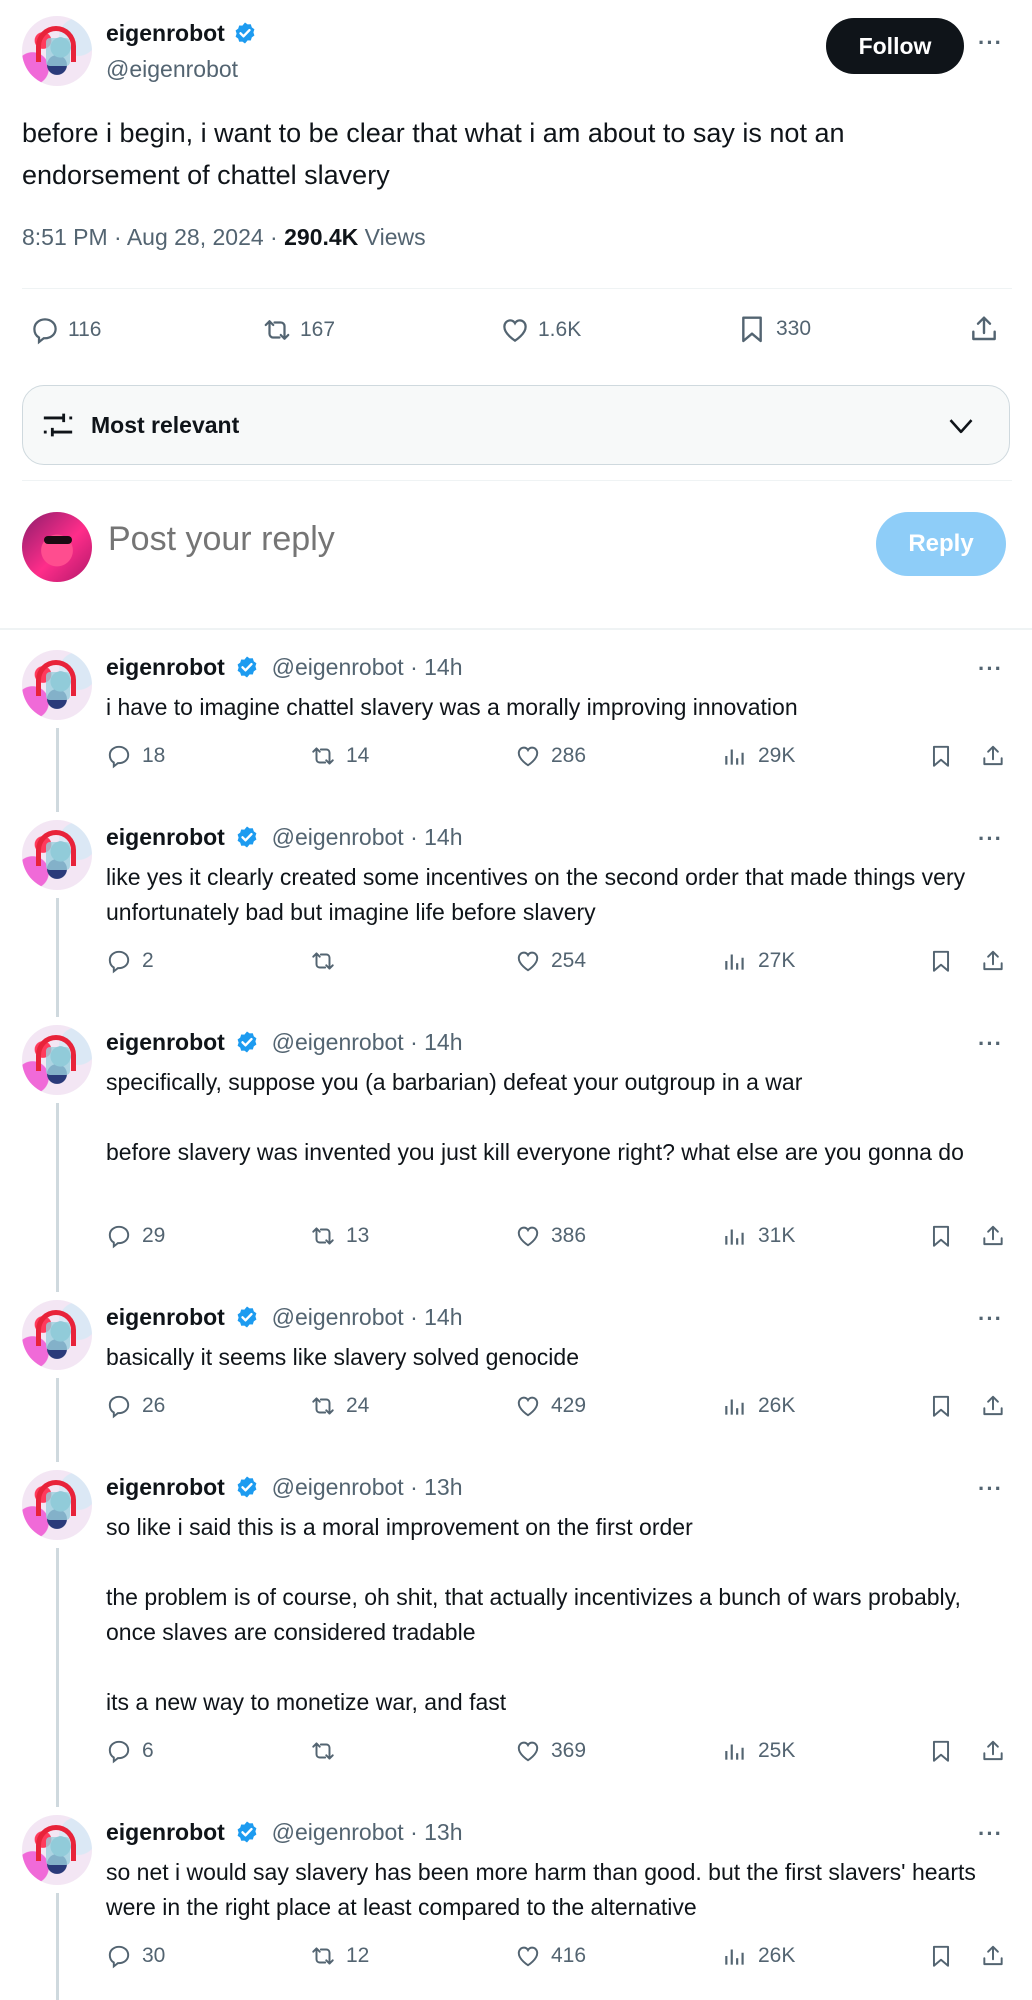 The image size is (1032, 2000). I want to click on views-action: 25K, so click(758, 1751).